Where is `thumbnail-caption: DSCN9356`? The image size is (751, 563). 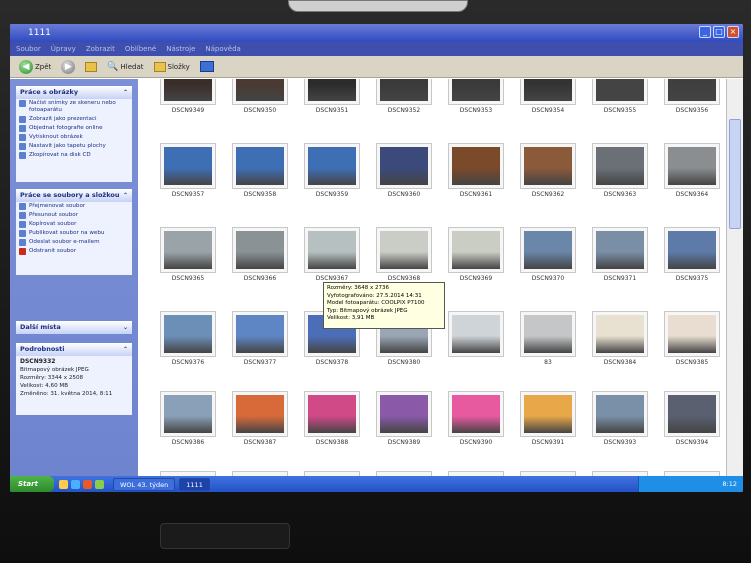 thumbnail-caption: DSCN9356 is located at coordinates (691, 110).